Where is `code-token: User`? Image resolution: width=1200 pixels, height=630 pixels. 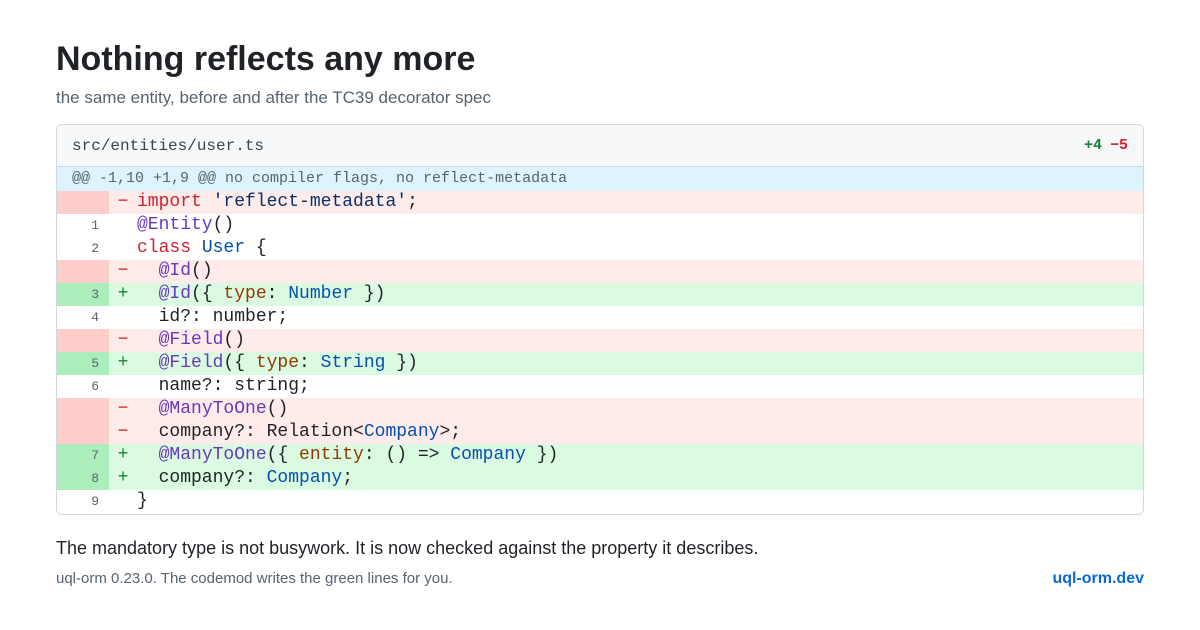 code-token: User is located at coordinates (223, 248).